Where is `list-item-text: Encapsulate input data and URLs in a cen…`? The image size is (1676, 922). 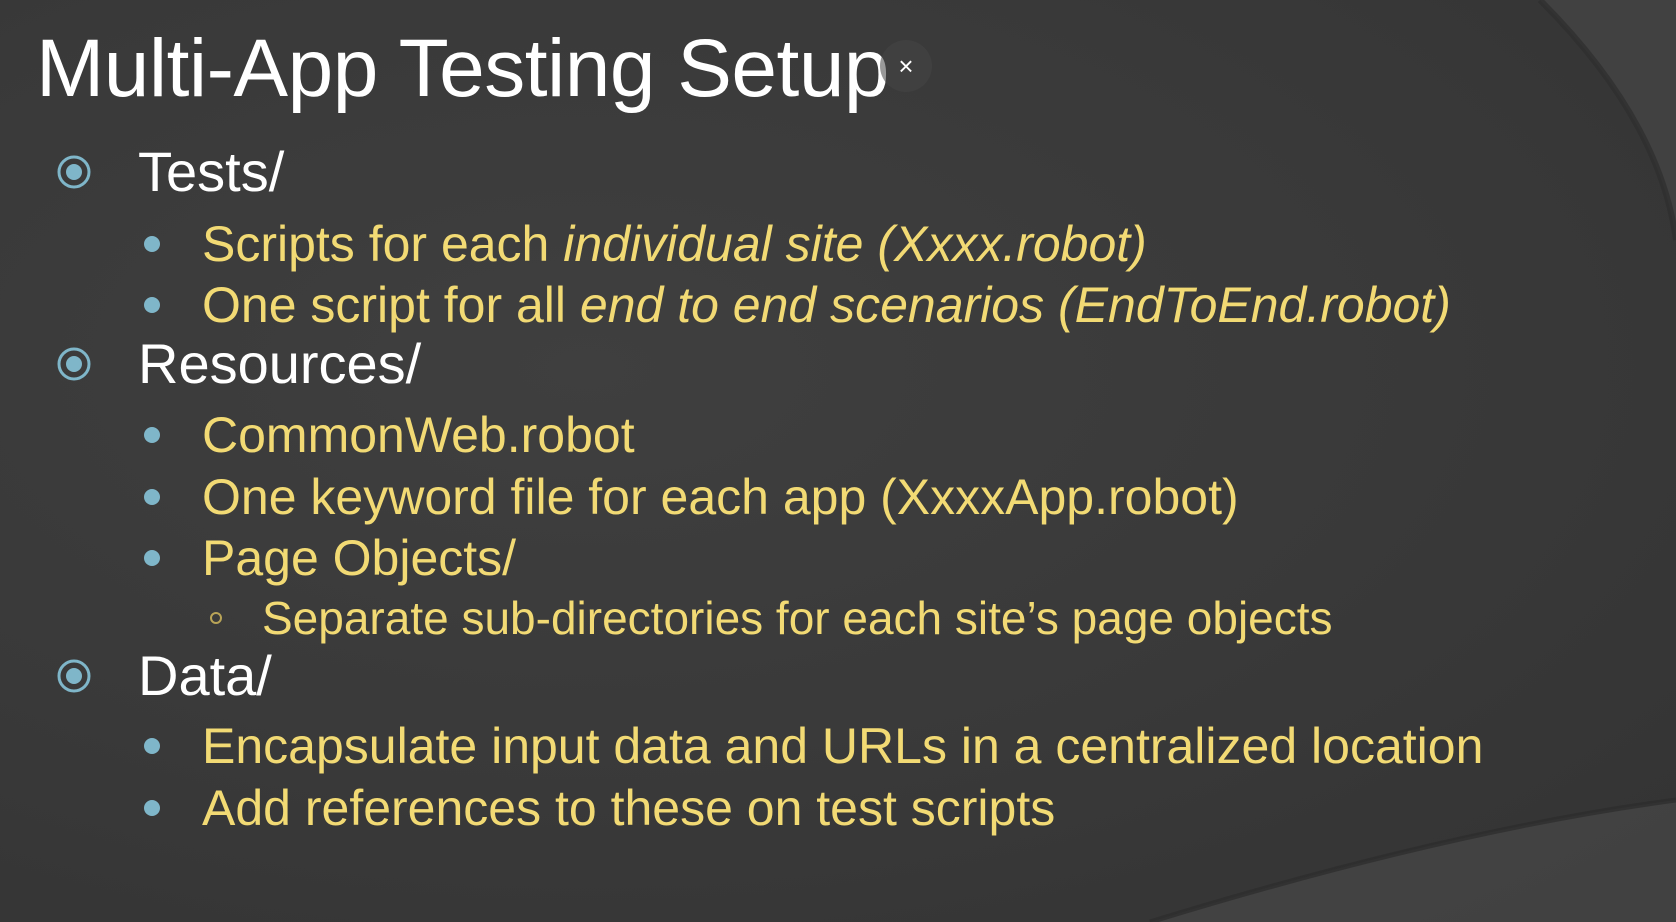 list-item-text: Encapsulate input data and URLs in a cen… is located at coordinates (843, 746).